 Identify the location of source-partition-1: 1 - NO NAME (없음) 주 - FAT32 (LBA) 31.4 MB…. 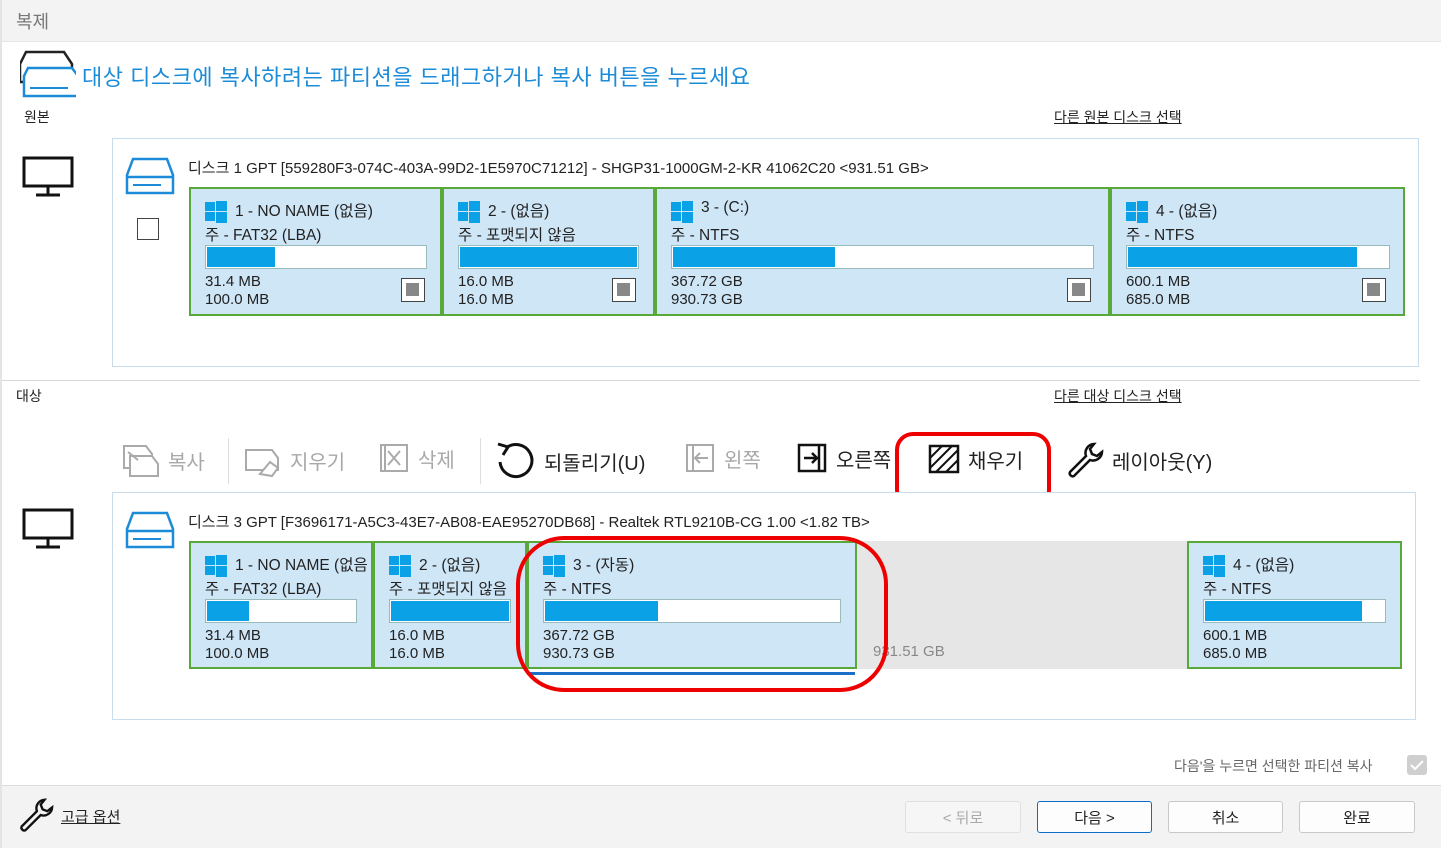
(315, 251).